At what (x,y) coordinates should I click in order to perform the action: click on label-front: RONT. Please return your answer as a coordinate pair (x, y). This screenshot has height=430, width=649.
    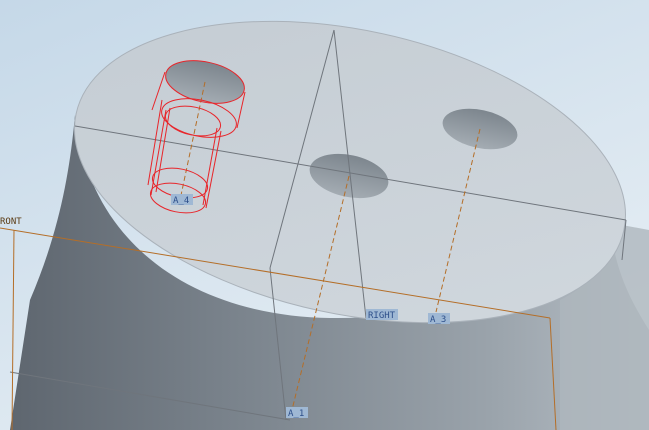
    Looking at the image, I should click on (11, 222).